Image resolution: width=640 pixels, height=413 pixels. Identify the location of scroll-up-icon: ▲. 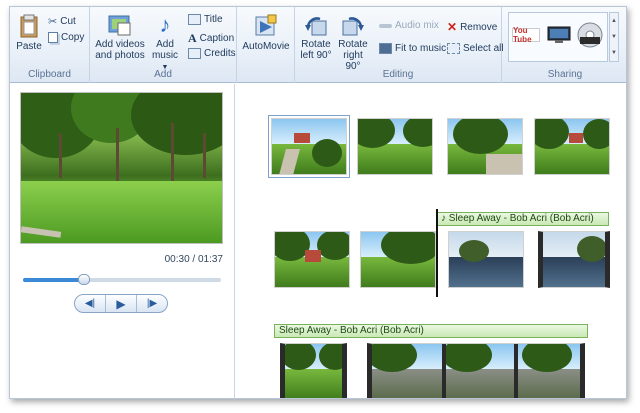
(614, 21).